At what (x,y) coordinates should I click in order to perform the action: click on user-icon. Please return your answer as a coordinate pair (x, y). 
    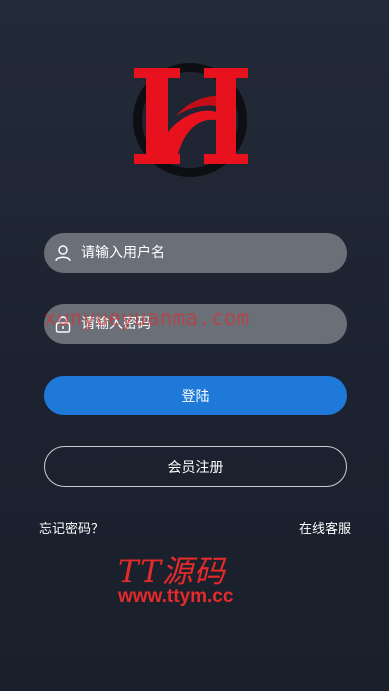
    Looking at the image, I should click on (63, 253).